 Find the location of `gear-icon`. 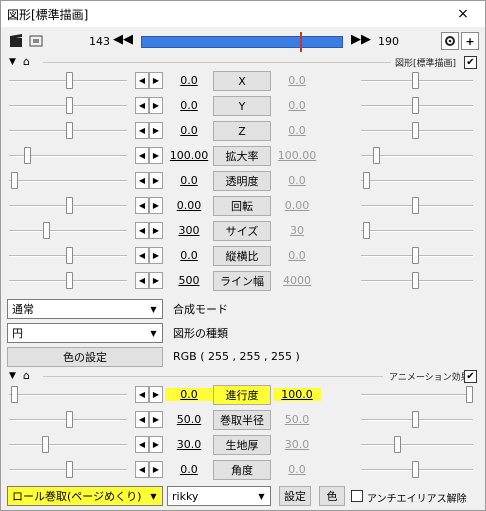

gear-icon is located at coordinates (450, 41).